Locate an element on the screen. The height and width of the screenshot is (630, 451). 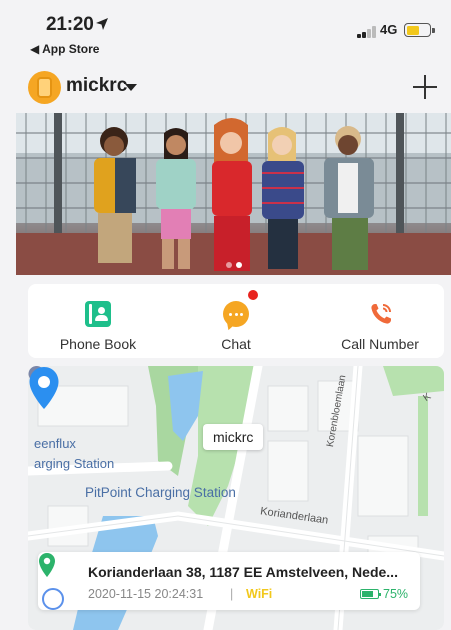
device-battery-percent: 75% is located at coordinates (396, 594).